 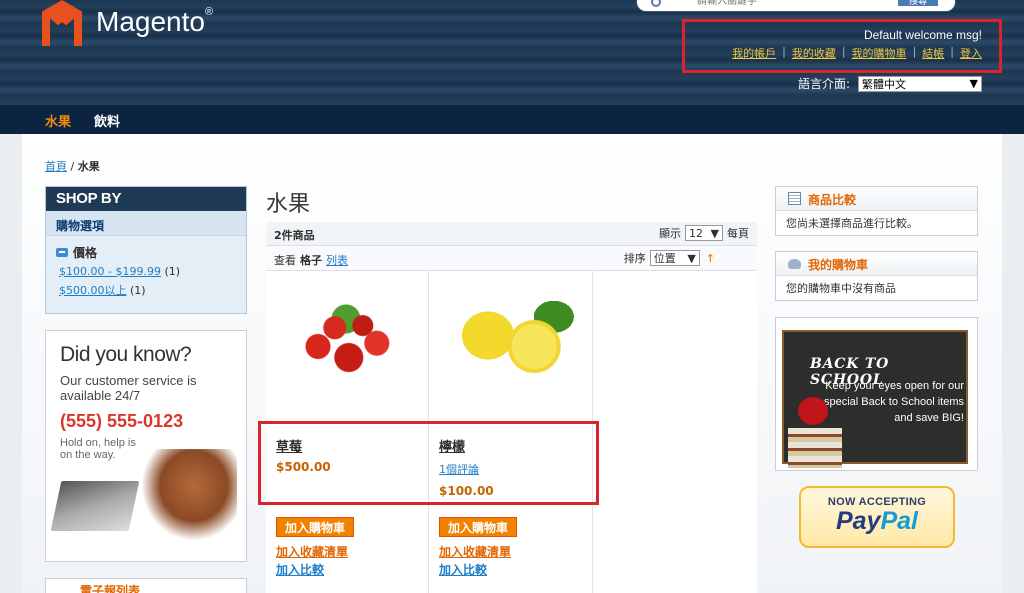 What do you see at coordinates (56, 166) in the screenshot?
I see `breadcrumb-home: 首頁` at bounding box center [56, 166].